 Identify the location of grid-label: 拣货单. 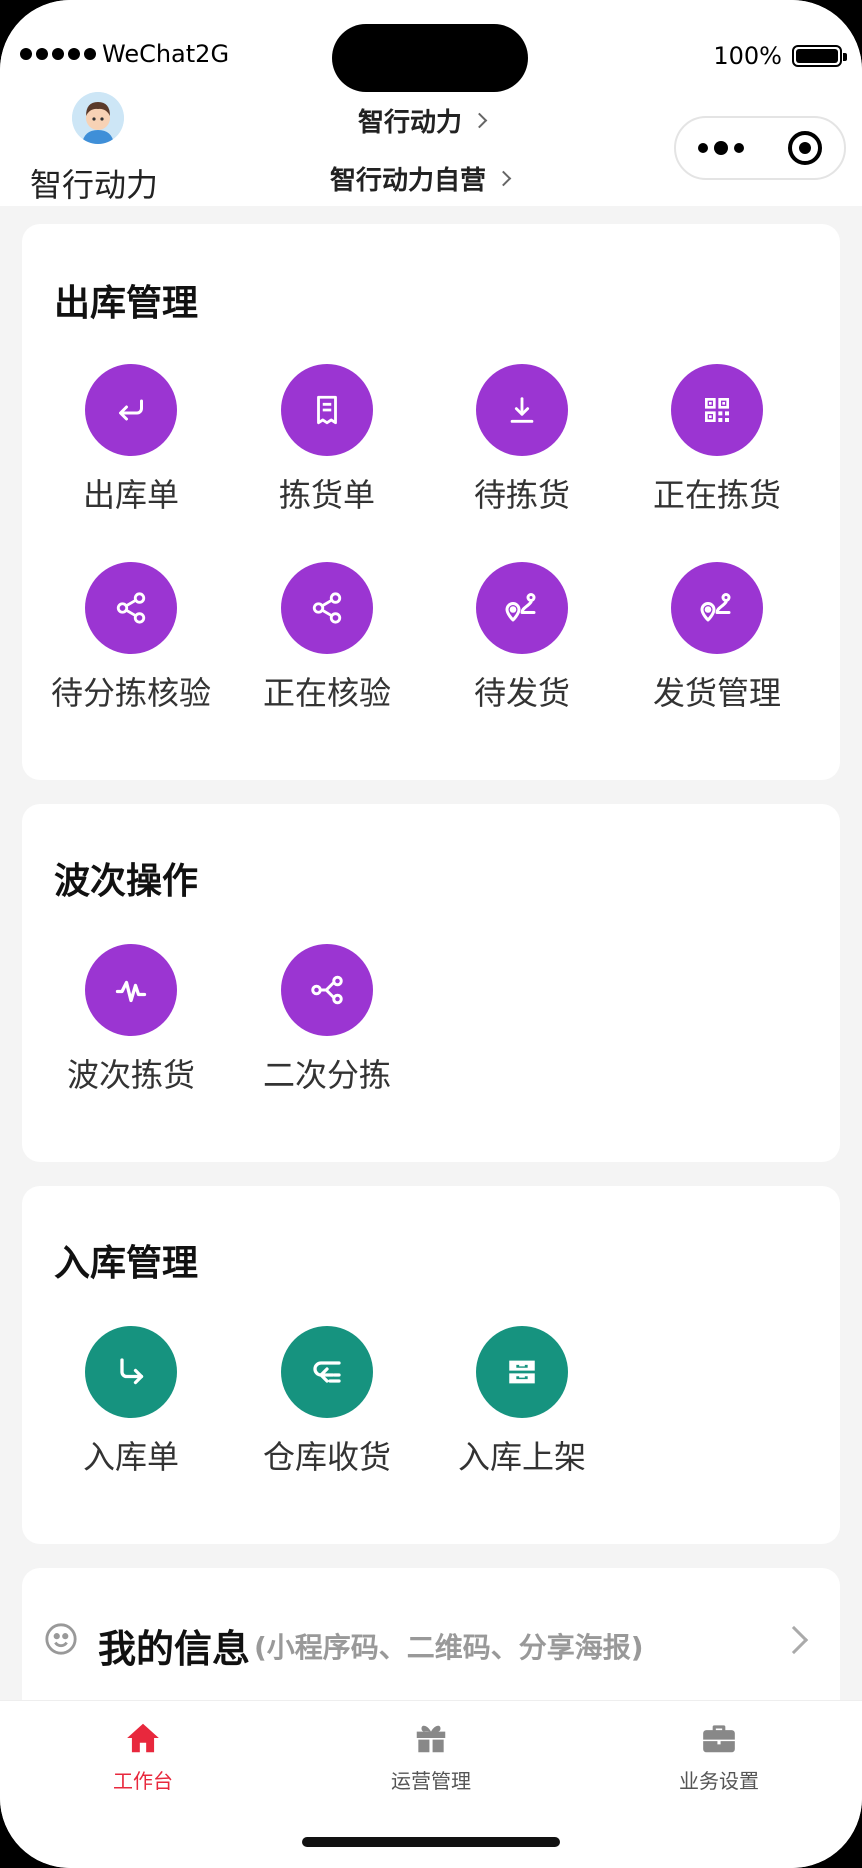
(326, 495).